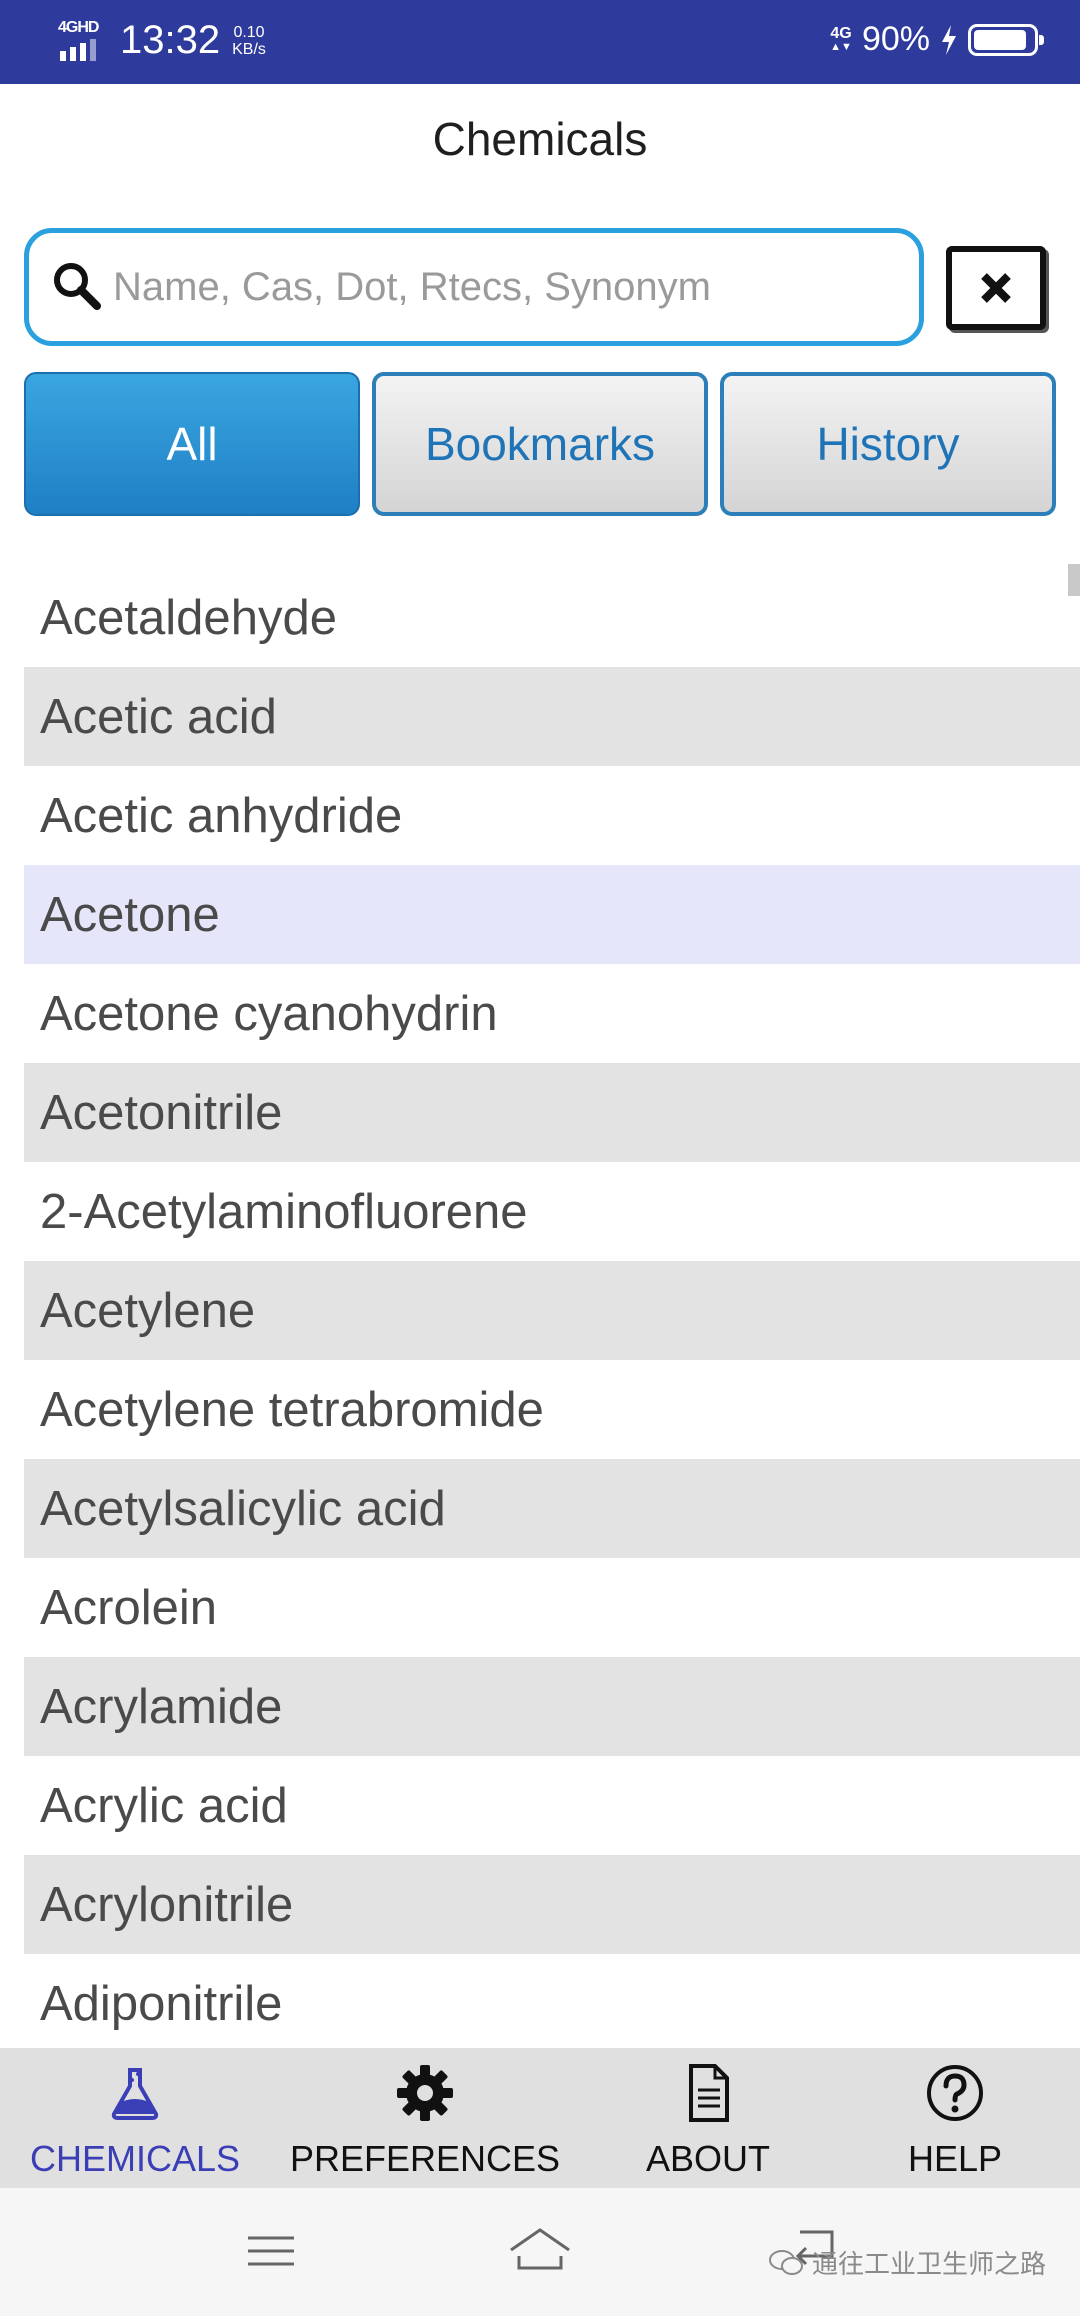 The width and height of the screenshot is (1080, 2316). What do you see at coordinates (552, 1112) in the screenshot?
I see `list-item: Acetonitrile` at bounding box center [552, 1112].